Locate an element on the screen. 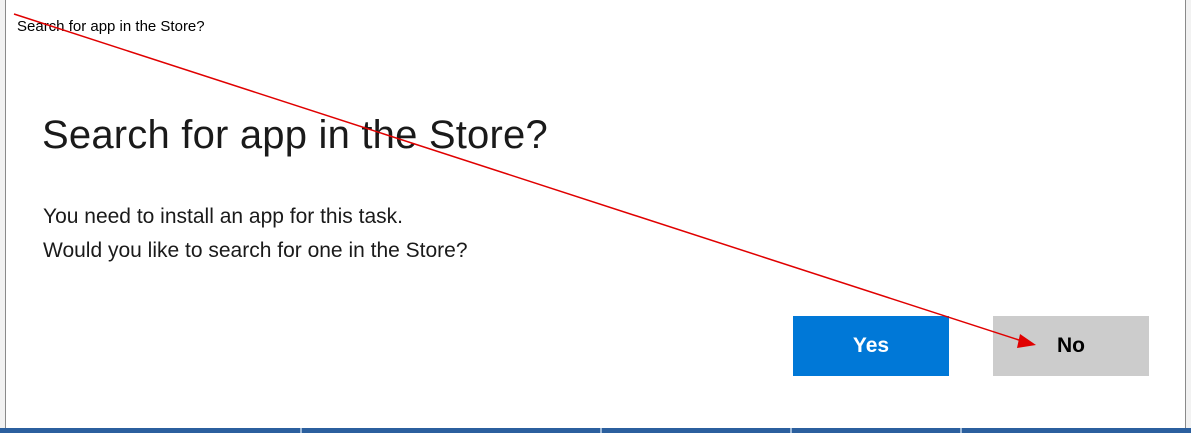 The height and width of the screenshot is (433, 1191). window-title: Search for app in the Store? is located at coordinates (111, 26).